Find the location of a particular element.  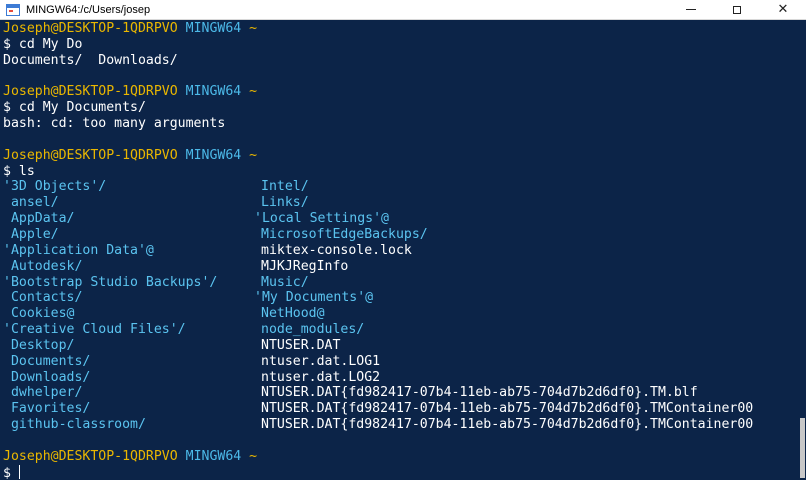

ls-row: Cookies@ NetHood@ is located at coordinates (400, 314).